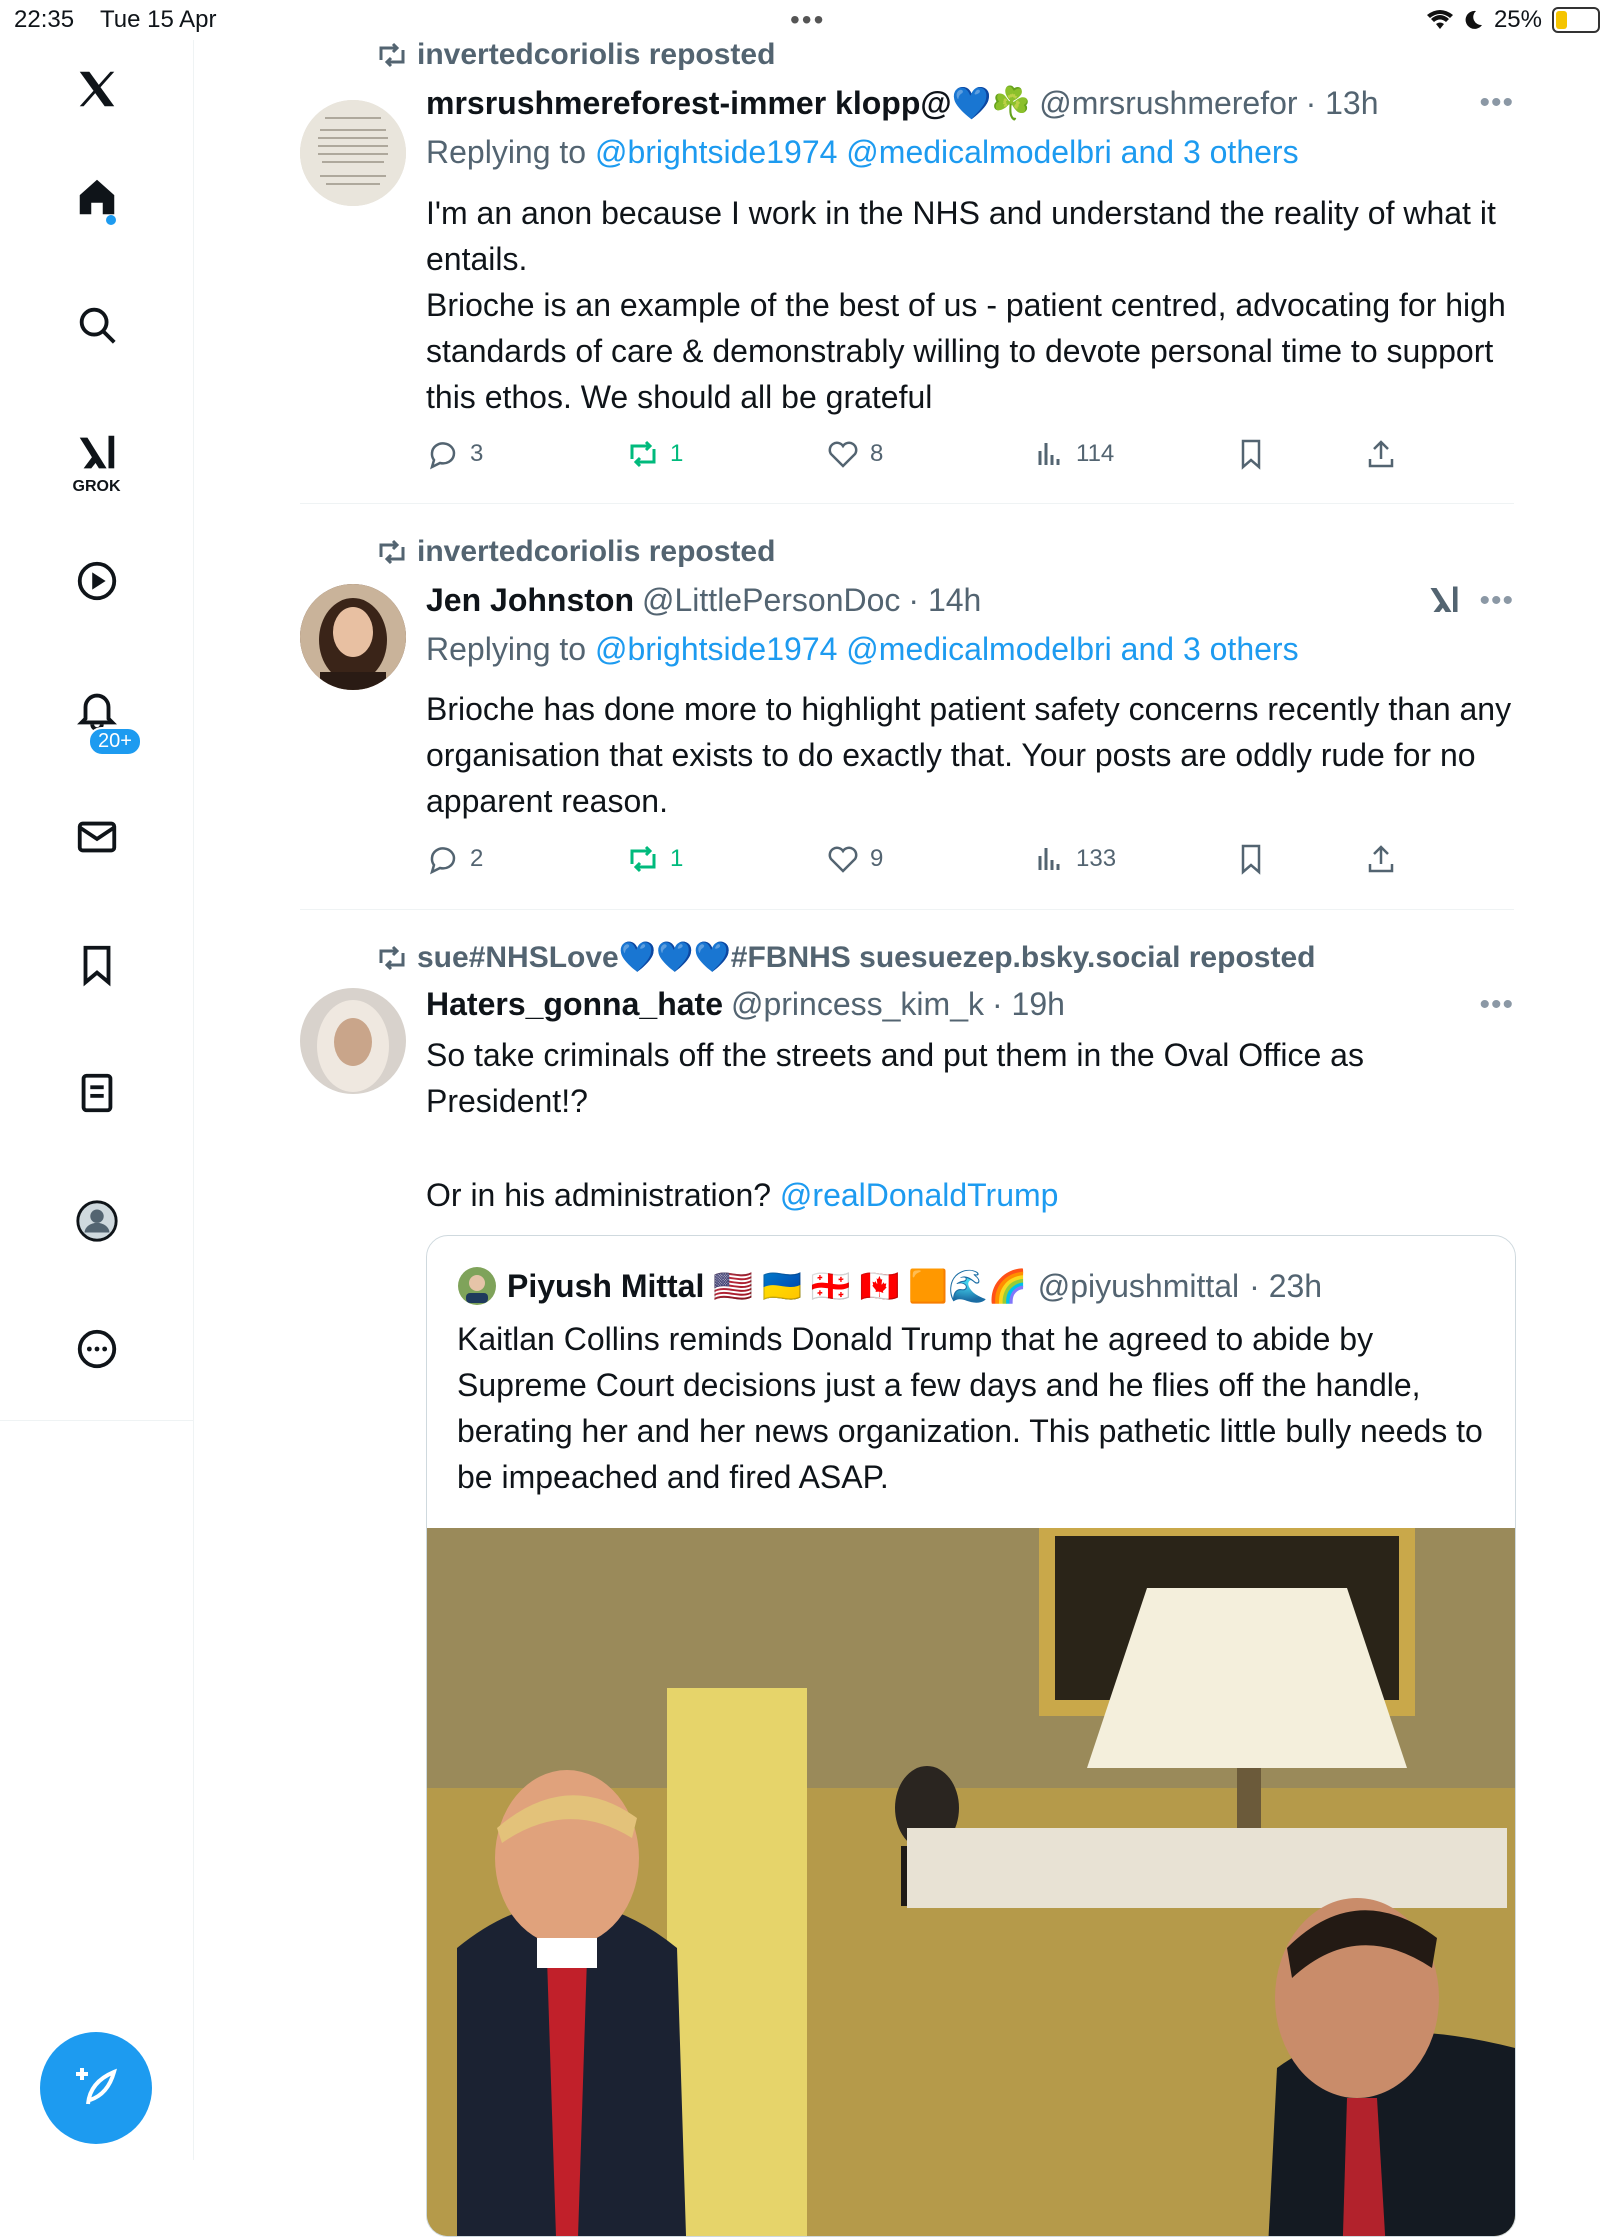 The width and height of the screenshot is (1620, 2237). What do you see at coordinates (1576, 20) in the screenshot?
I see `battery-icon` at bounding box center [1576, 20].